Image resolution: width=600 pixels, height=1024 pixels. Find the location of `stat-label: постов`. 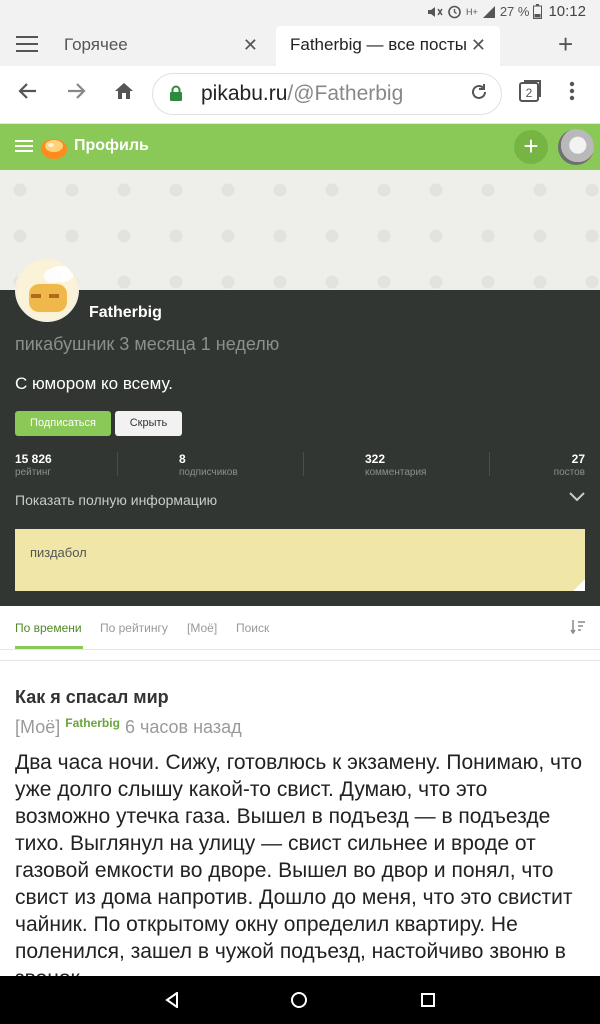

stat-label: постов is located at coordinates (569, 472).